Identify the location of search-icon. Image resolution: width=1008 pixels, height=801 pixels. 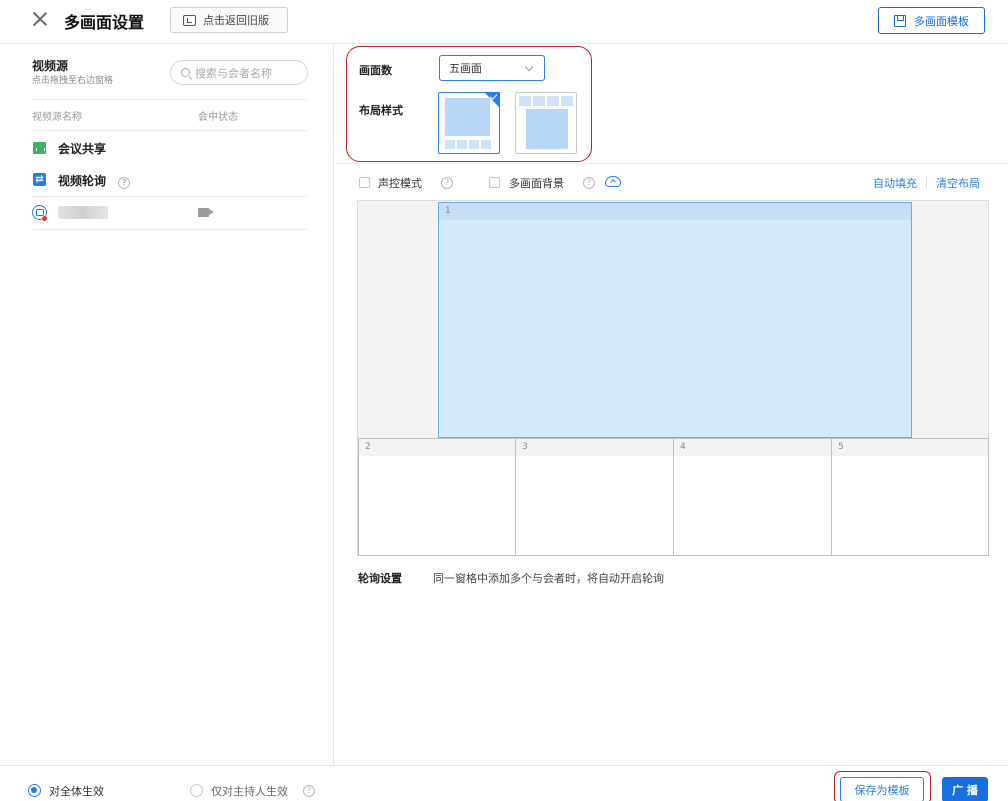
(185, 72).